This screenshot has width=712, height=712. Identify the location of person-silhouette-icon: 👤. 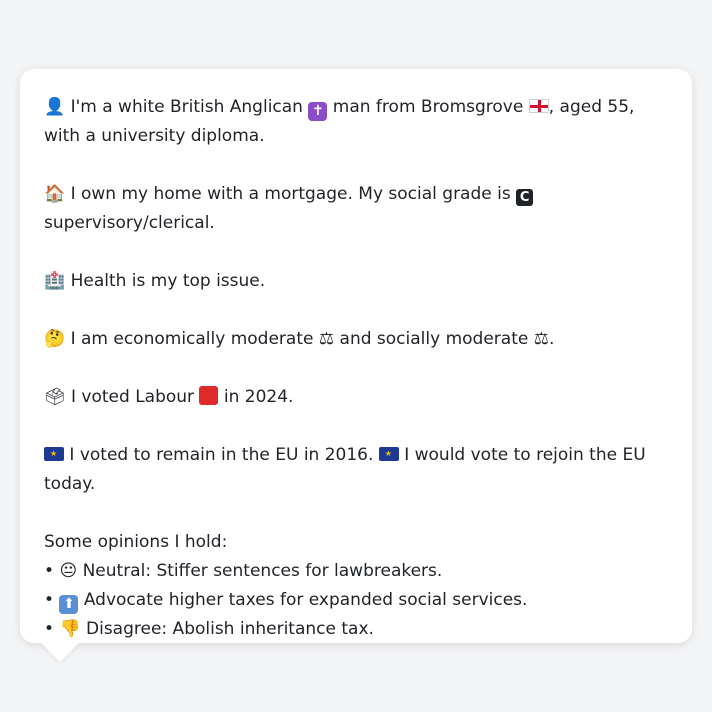
(55, 107).